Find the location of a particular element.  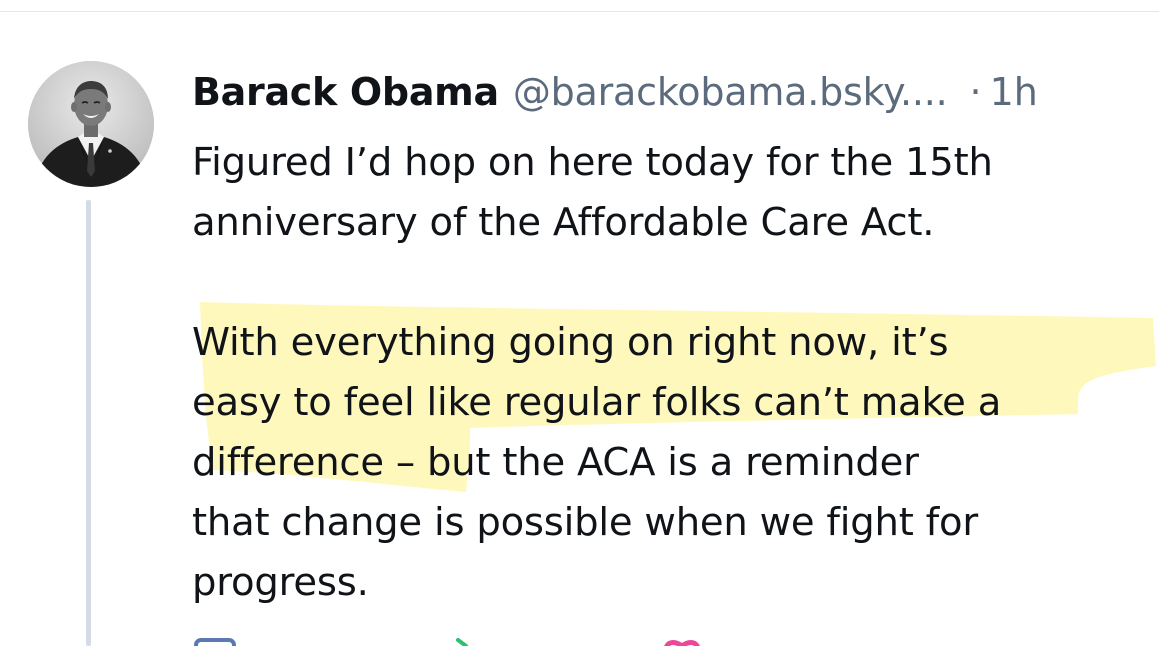

author-display-name: Barack Obama is located at coordinates (345, 92).